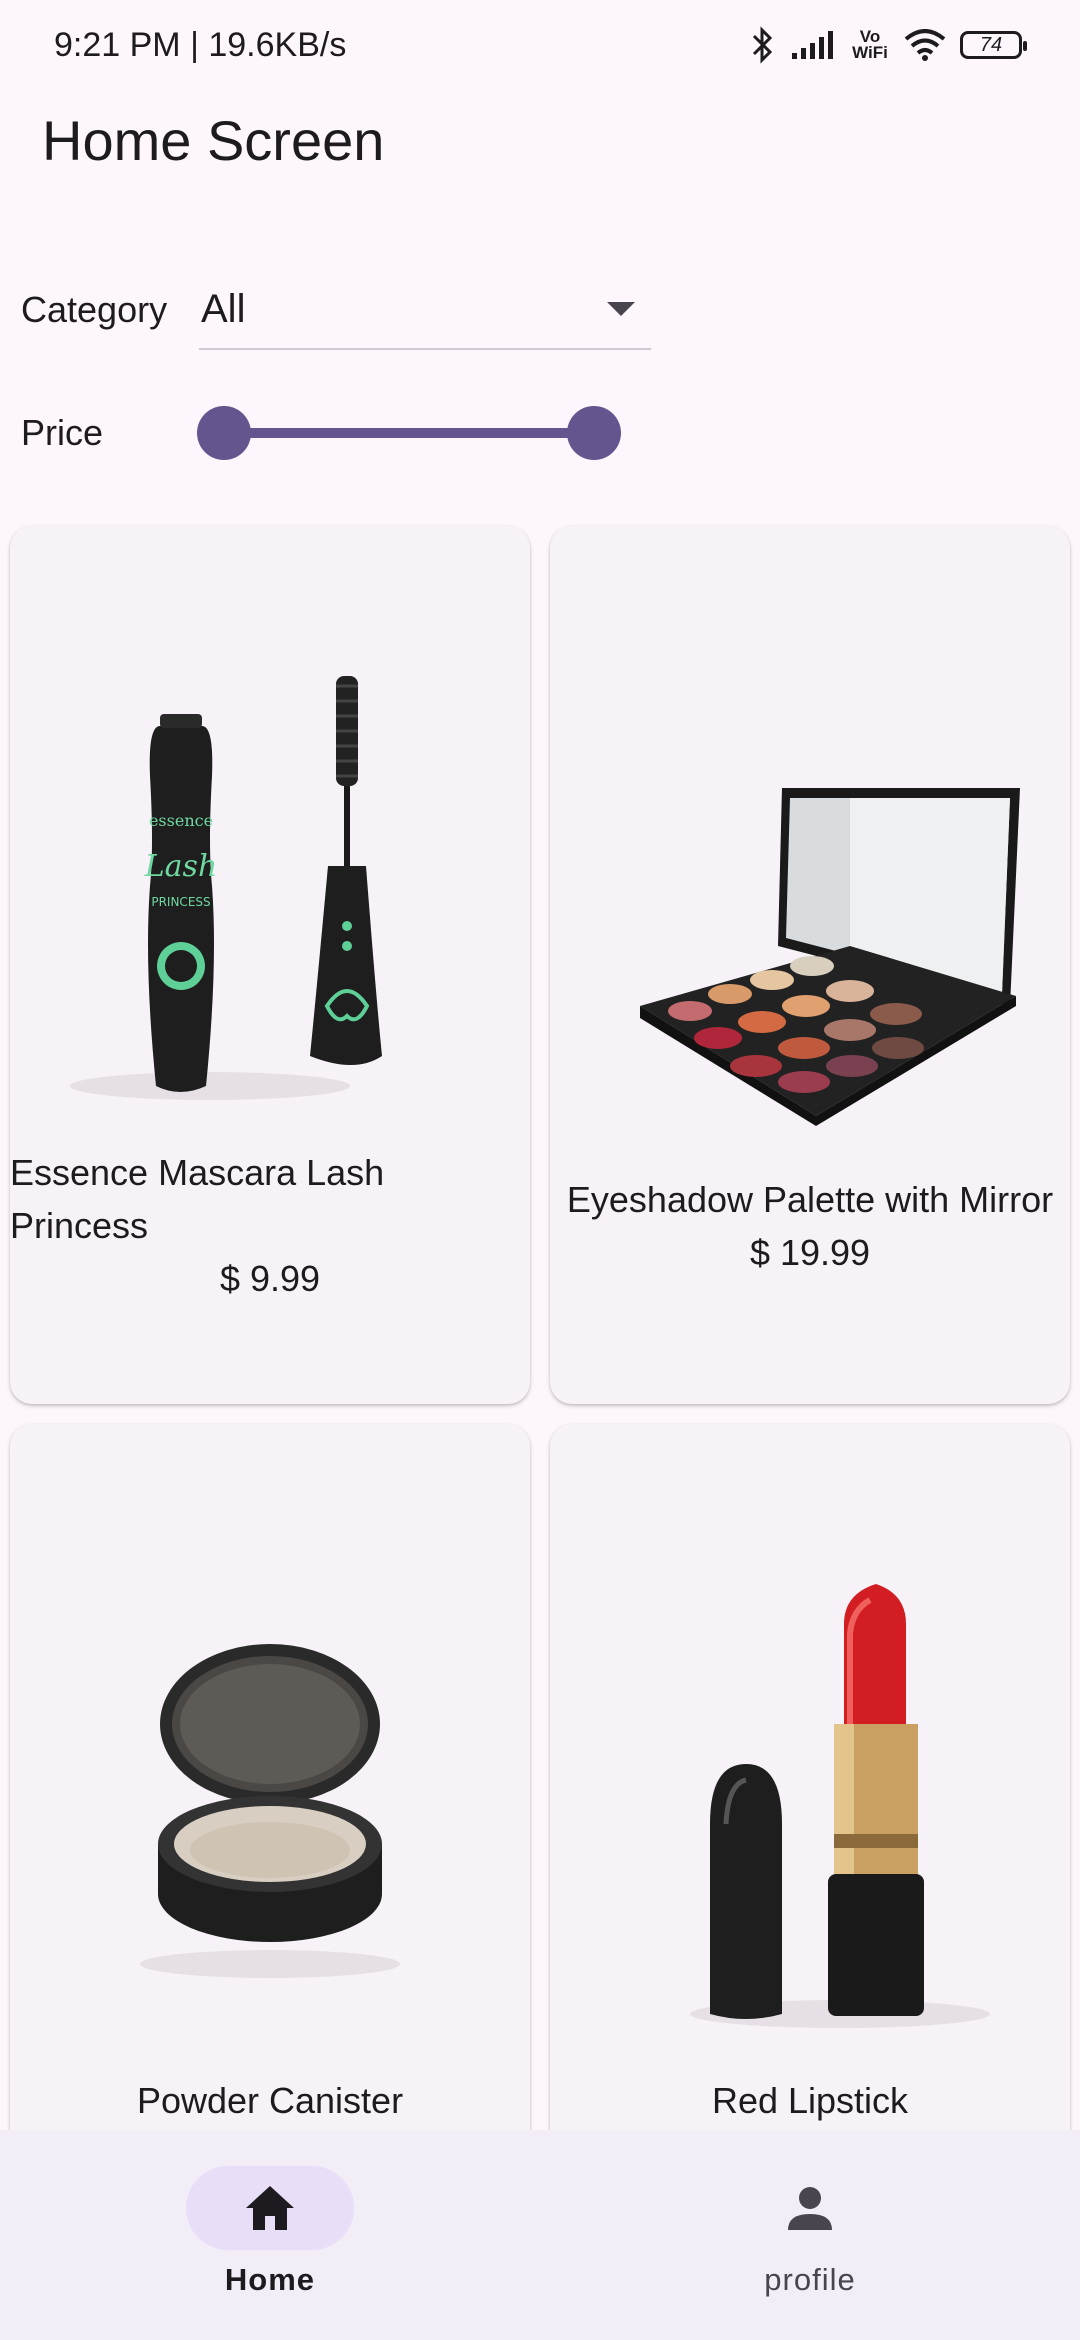 The height and width of the screenshot is (2340, 1080). I want to click on nav-icon-container, so click(810, 2208).